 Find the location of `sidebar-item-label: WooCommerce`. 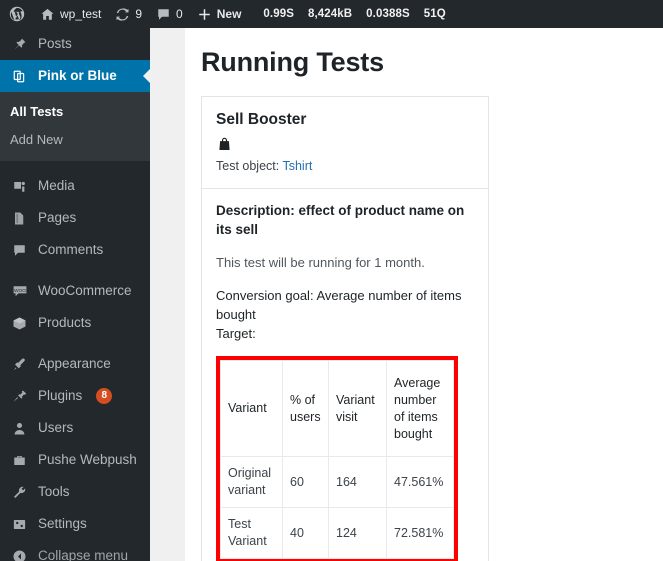

sidebar-item-label: WooCommerce is located at coordinates (85, 291).